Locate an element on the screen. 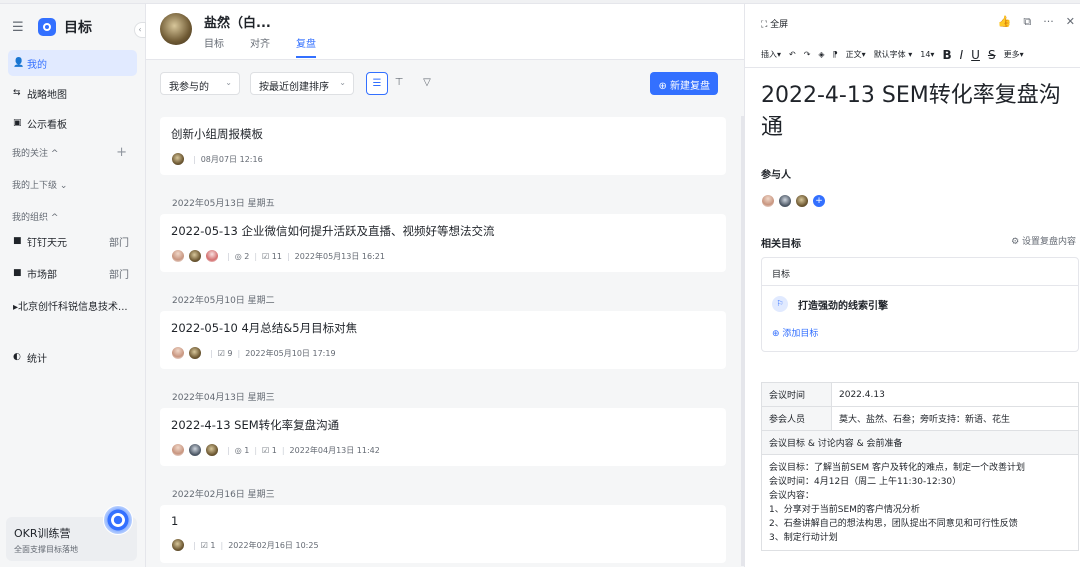 The width and height of the screenshot is (1080, 567). strikethrough-button: S is located at coordinates (992, 55).